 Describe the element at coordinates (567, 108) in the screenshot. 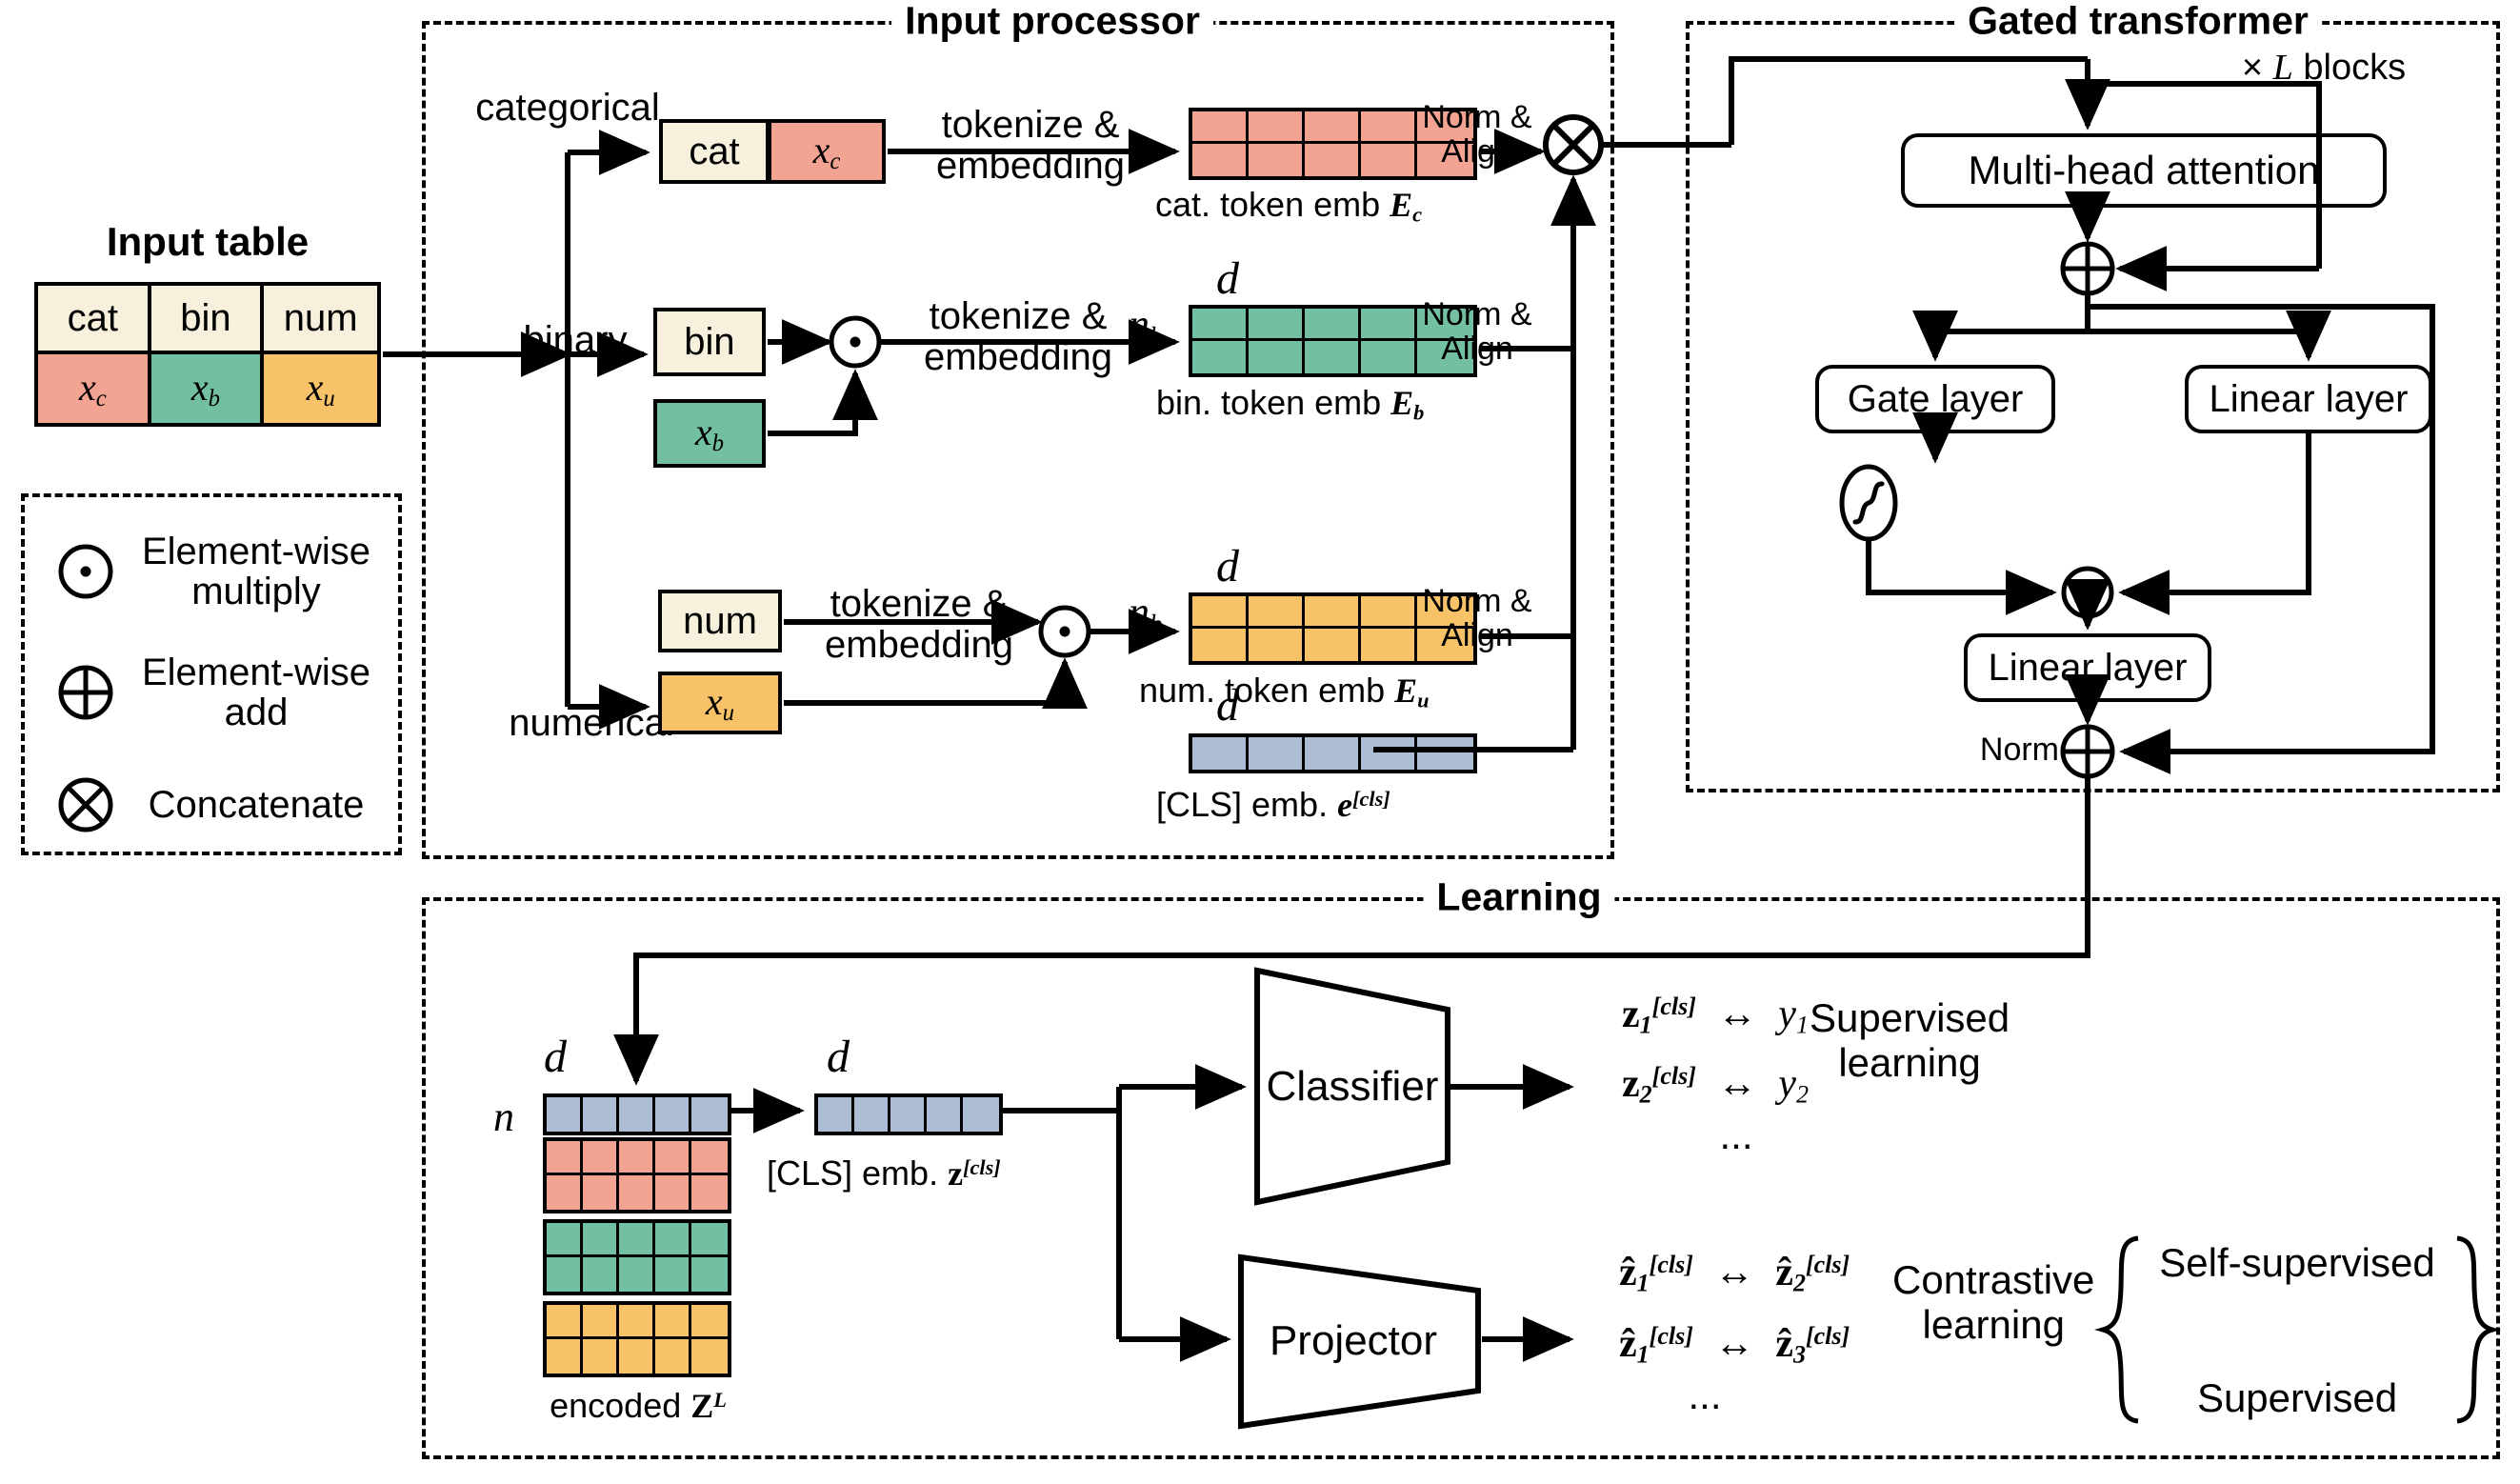

I see `edge-label-categorical: categorical` at that location.